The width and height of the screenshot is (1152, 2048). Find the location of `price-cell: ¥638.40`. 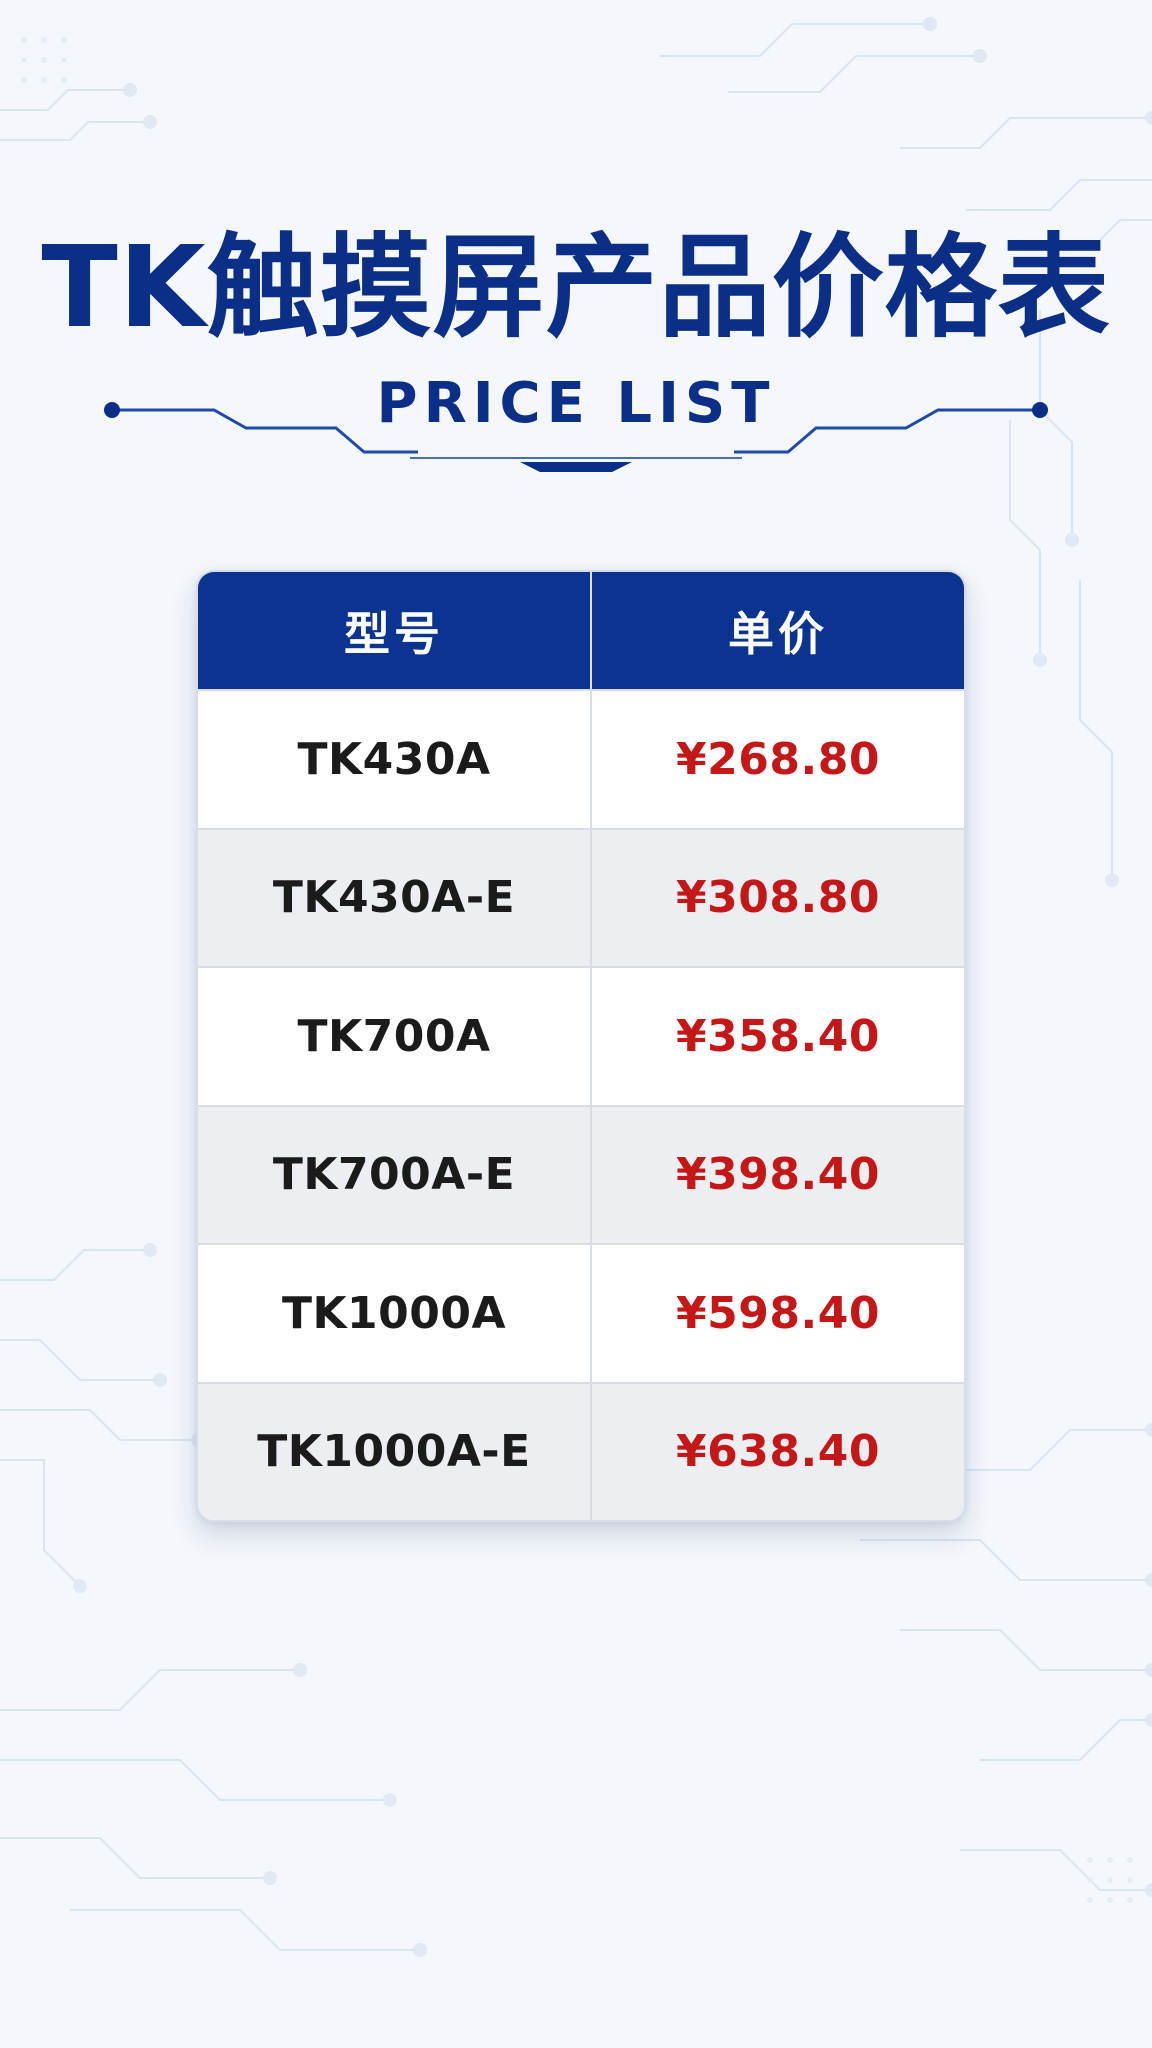

price-cell: ¥638.40 is located at coordinates (777, 1451).